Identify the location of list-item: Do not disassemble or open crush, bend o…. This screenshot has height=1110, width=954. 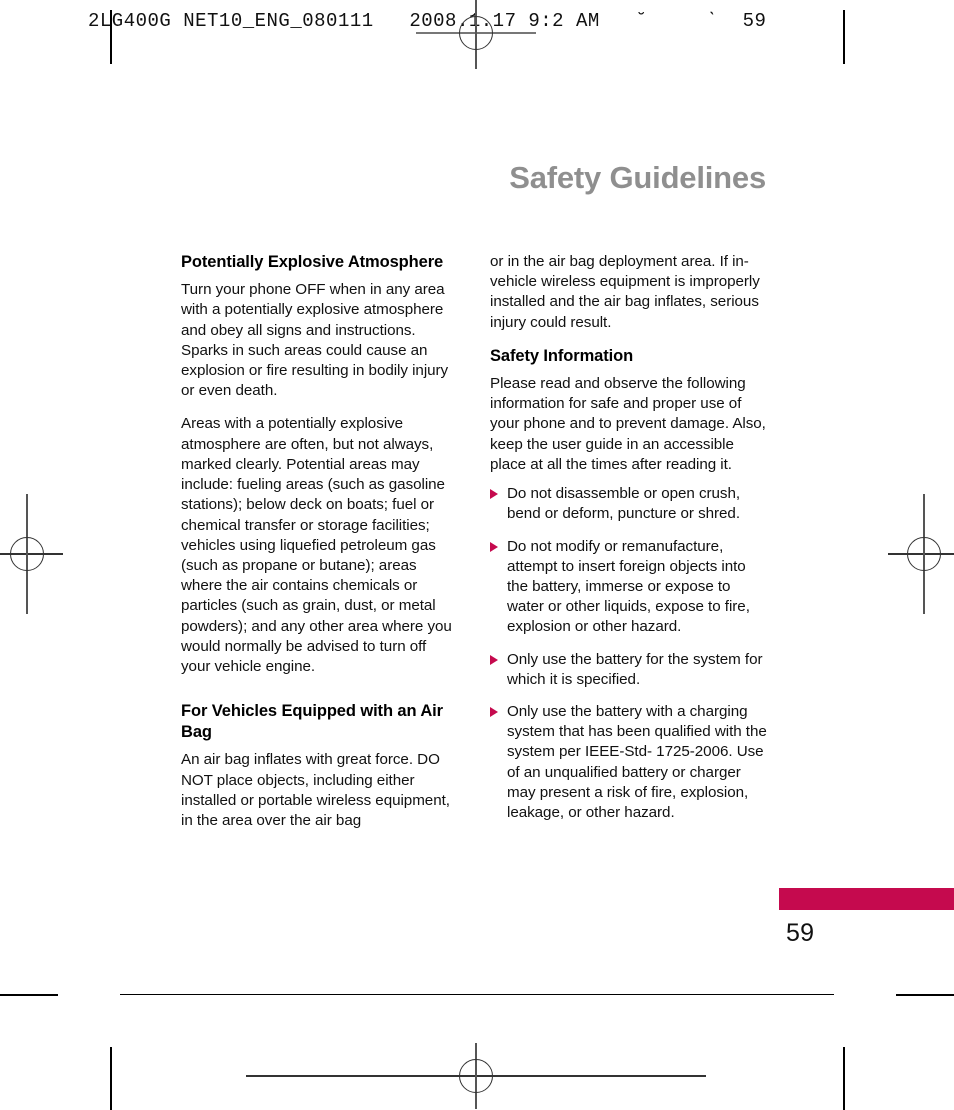
(628, 504).